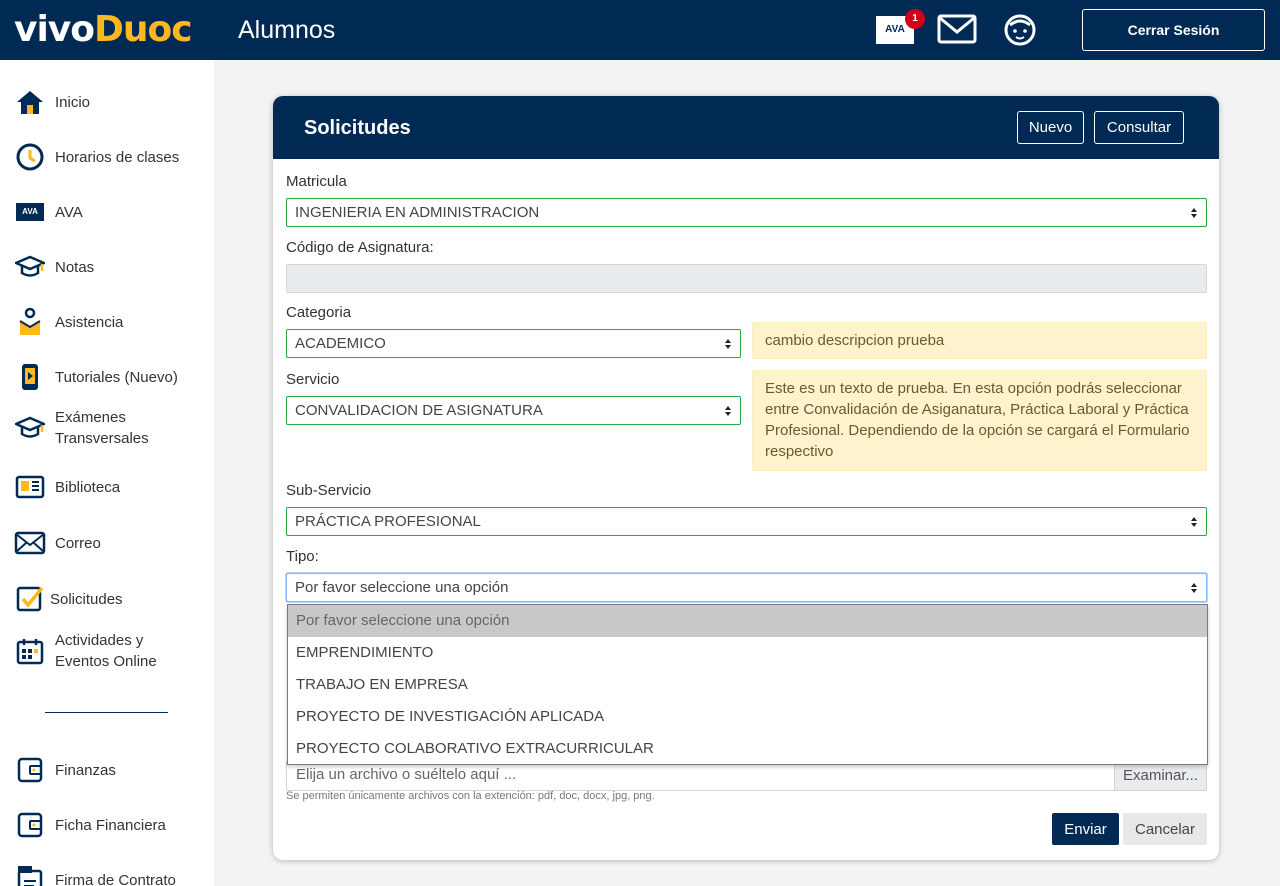 The height and width of the screenshot is (886, 1280). What do you see at coordinates (319, 312) in the screenshot?
I see `categoria-label: Categoria` at bounding box center [319, 312].